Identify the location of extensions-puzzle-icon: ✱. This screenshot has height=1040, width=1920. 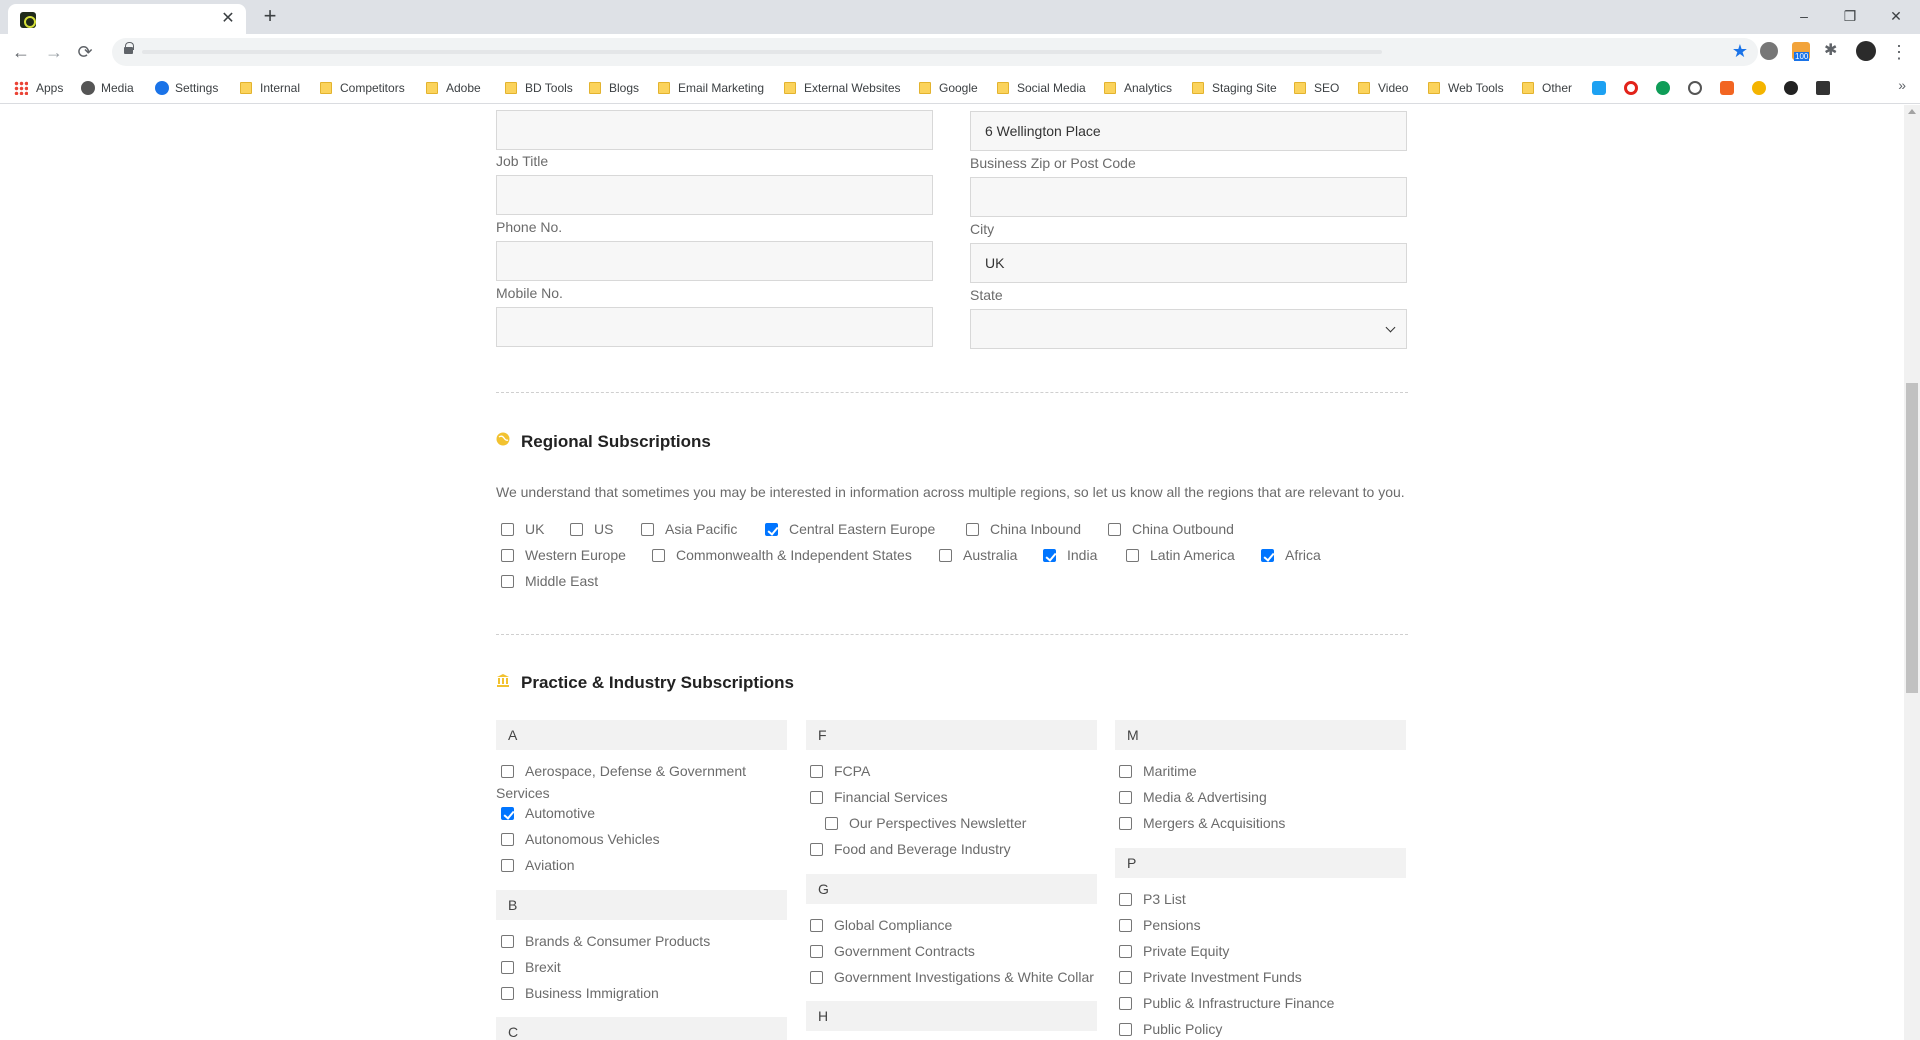
(1833, 49).